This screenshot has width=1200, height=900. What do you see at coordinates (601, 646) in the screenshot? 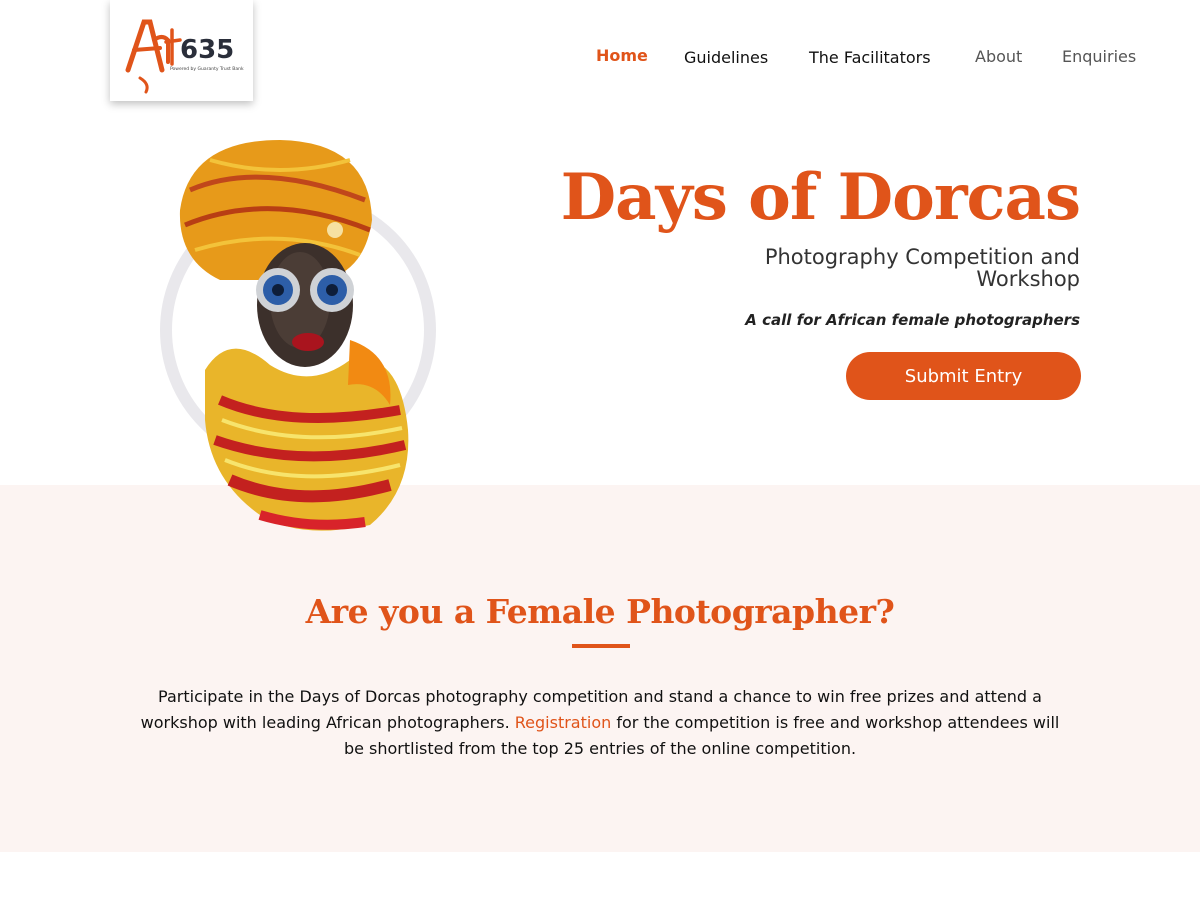
I see `title-divider` at bounding box center [601, 646].